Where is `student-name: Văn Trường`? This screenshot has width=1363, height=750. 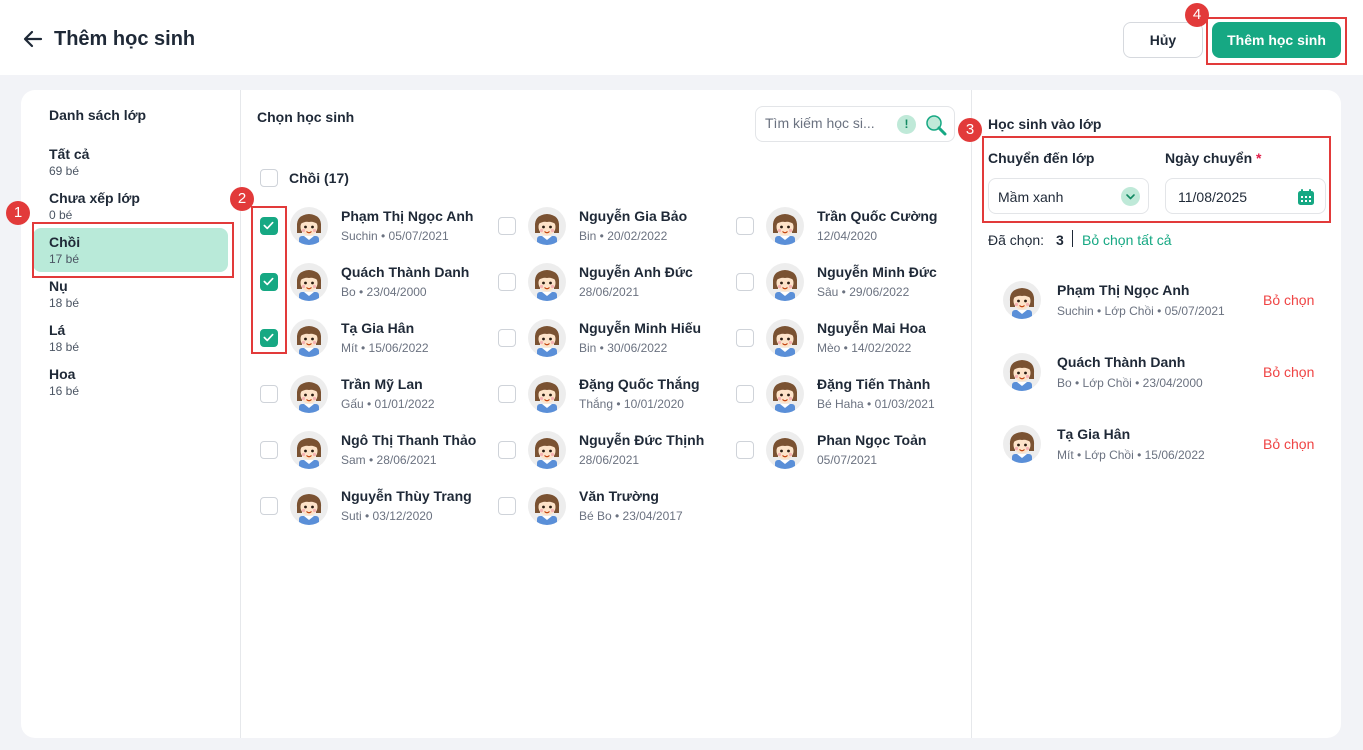
student-name: Văn Trường is located at coordinates (619, 496).